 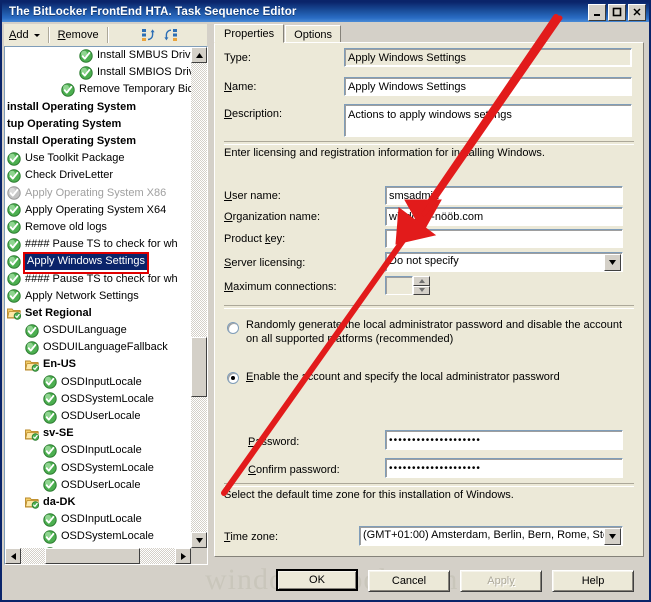 I want to click on tree-item-label: Apply Operating System X64, so click(x=96, y=209).